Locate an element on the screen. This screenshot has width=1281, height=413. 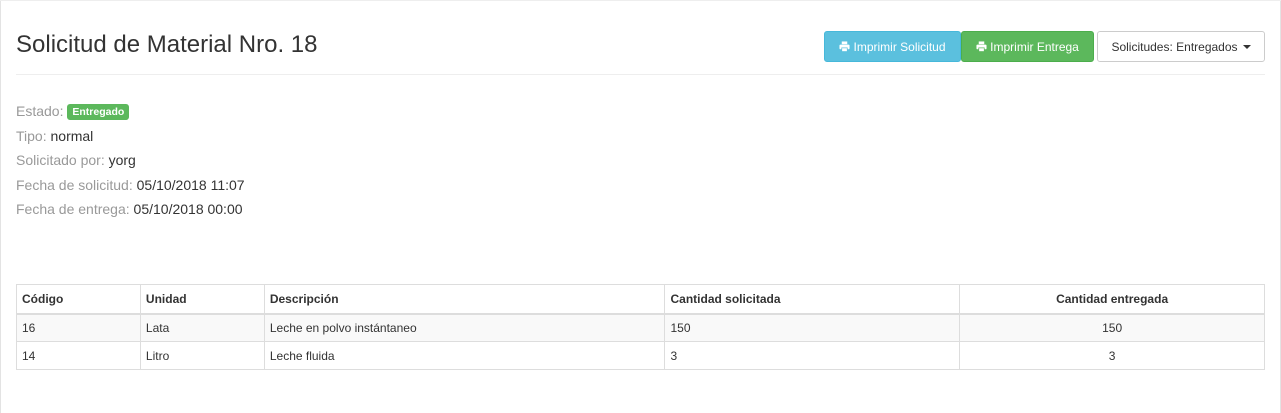
page-title: Solicitud de Material Nro. 18 is located at coordinates (167, 44).